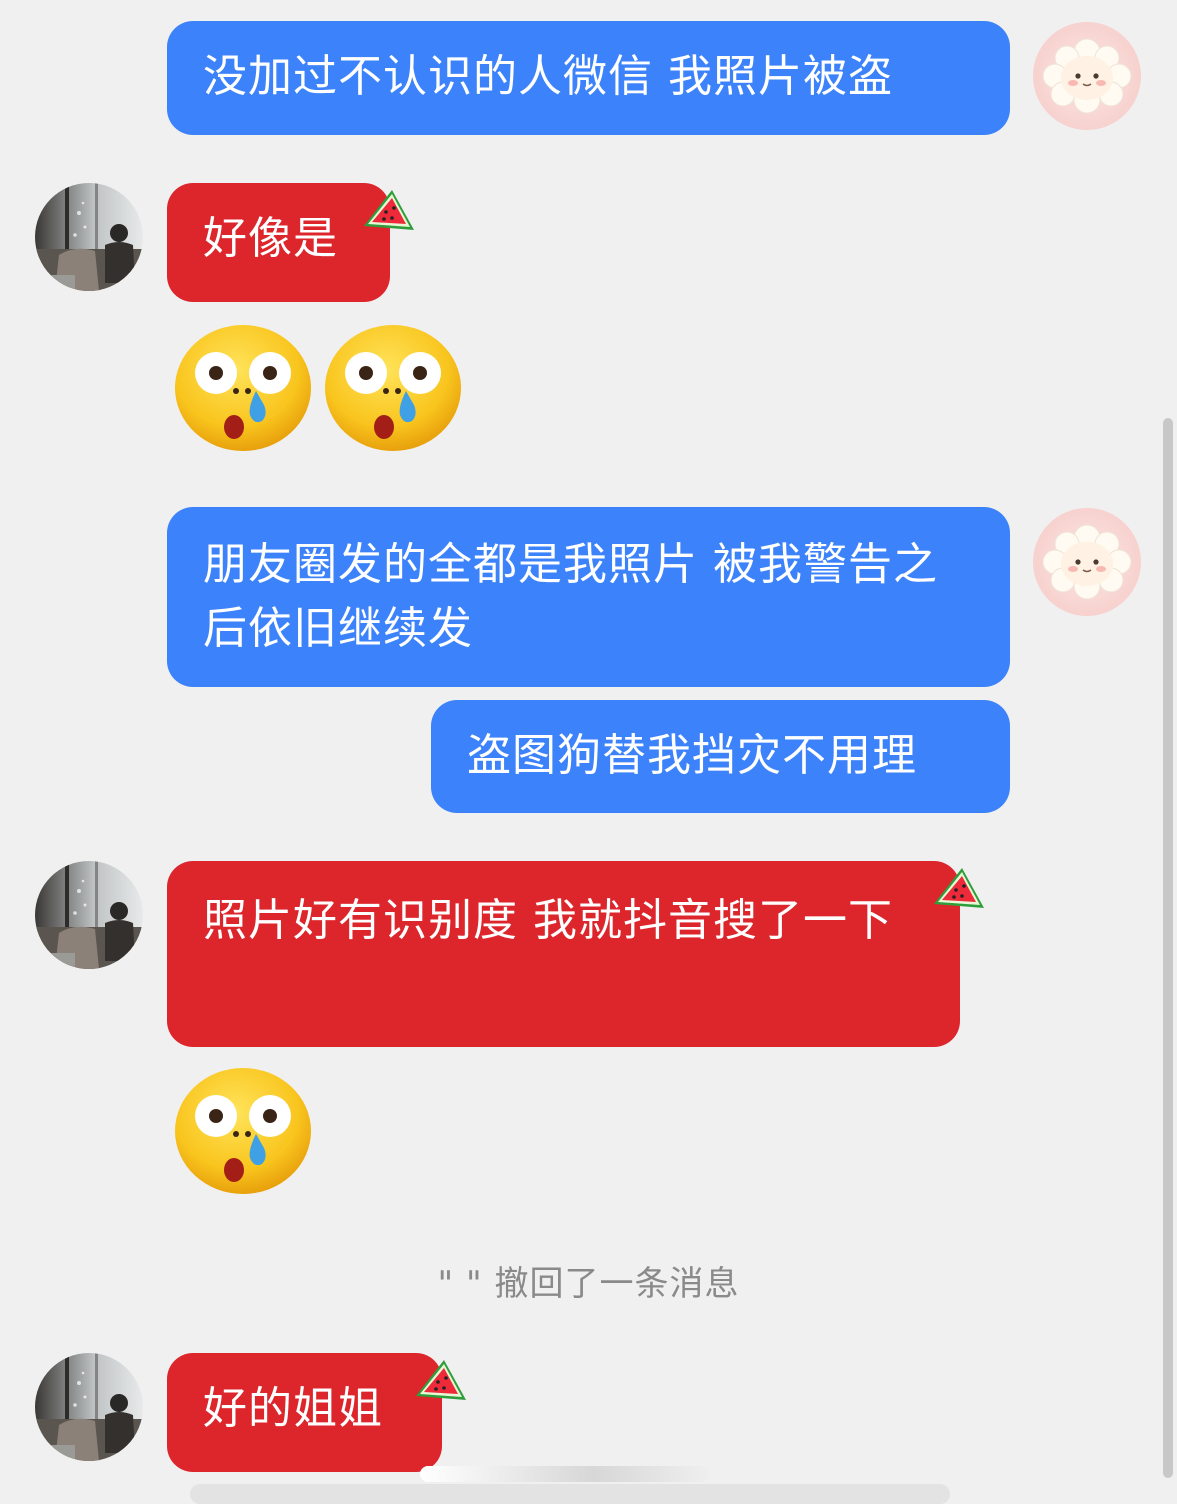 This screenshot has width=1177, height=1504. I want to click on message-bubble-mine: 盗图狗替我挡灾不用理, so click(720, 756).